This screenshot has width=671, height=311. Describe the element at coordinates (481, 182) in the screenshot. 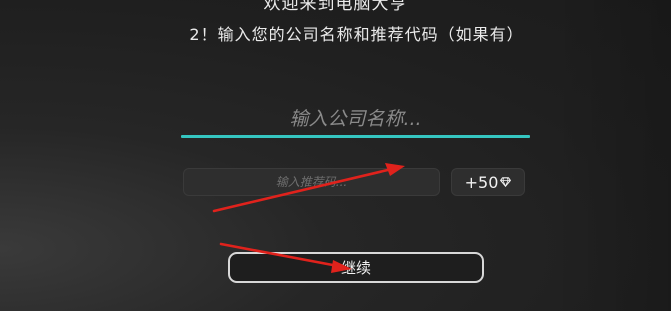

I see `bonus-amount: +50` at that location.